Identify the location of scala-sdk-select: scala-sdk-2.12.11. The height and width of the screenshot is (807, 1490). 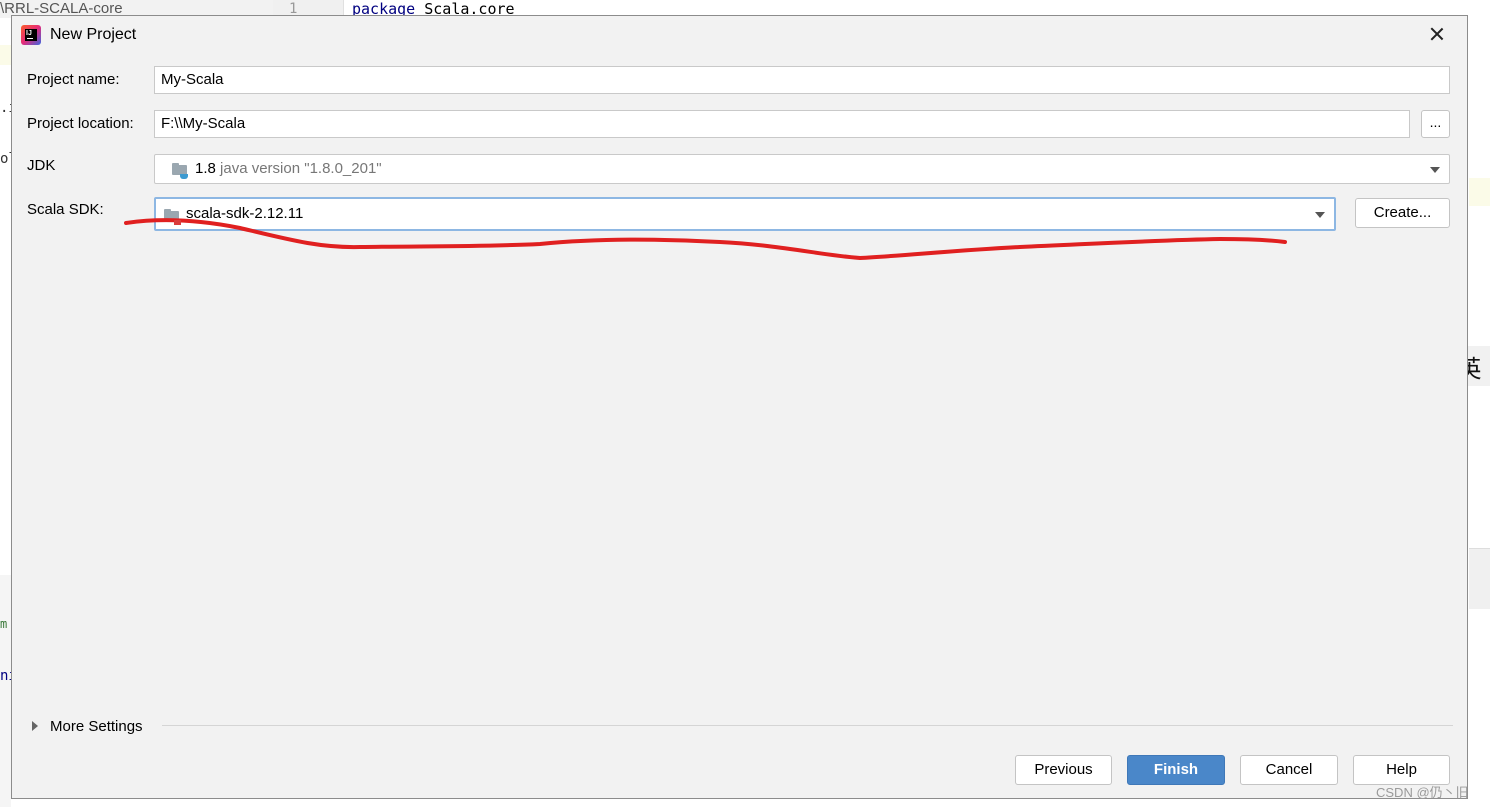
(745, 214).